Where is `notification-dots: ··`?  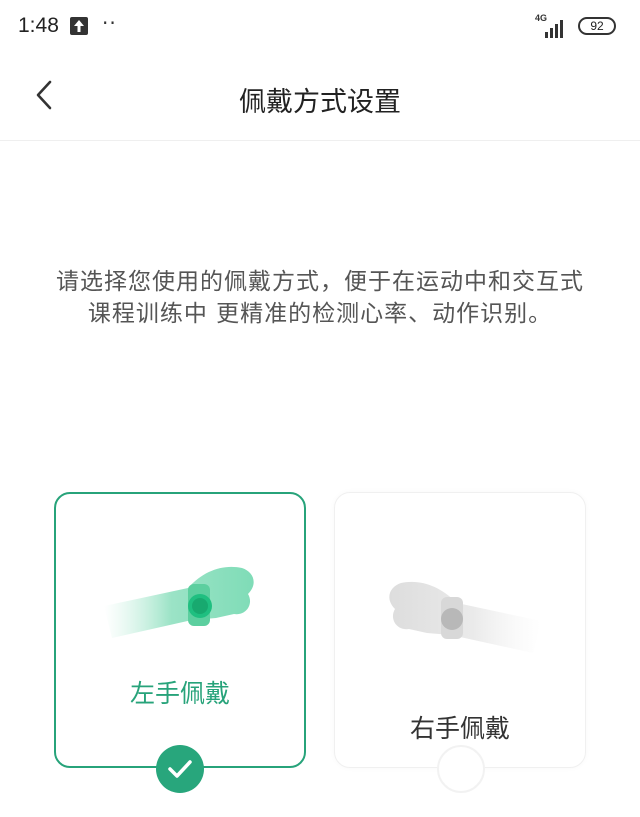
notification-dots: ·· is located at coordinates (109, 23).